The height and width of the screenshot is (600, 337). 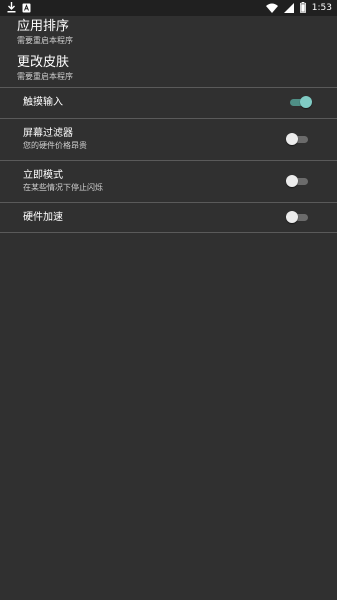 What do you see at coordinates (11, 7) in the screenshot?
I see `download-icon` at bounding box center [11, 7].